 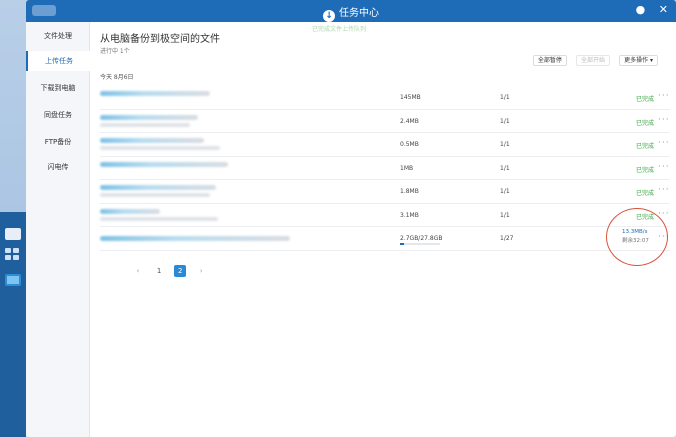 I want to click on next-page-button: ›, so click(x=201, y=271).